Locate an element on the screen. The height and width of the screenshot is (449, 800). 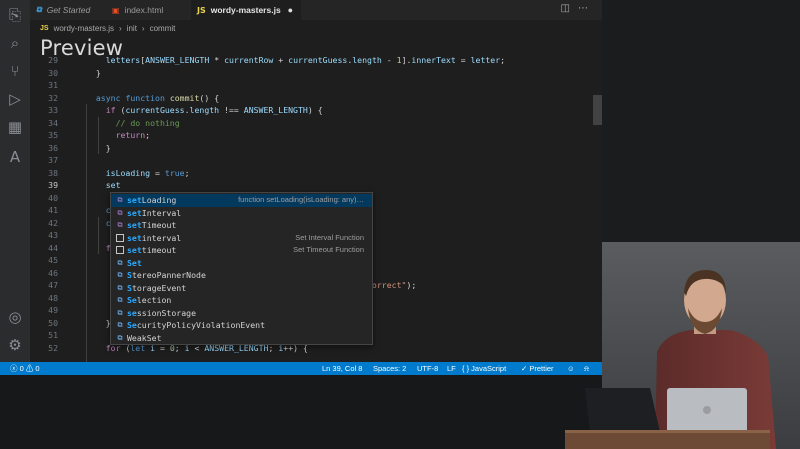
breadcrumb-file: wordy-masters.js is located at coordinates (84, 28).